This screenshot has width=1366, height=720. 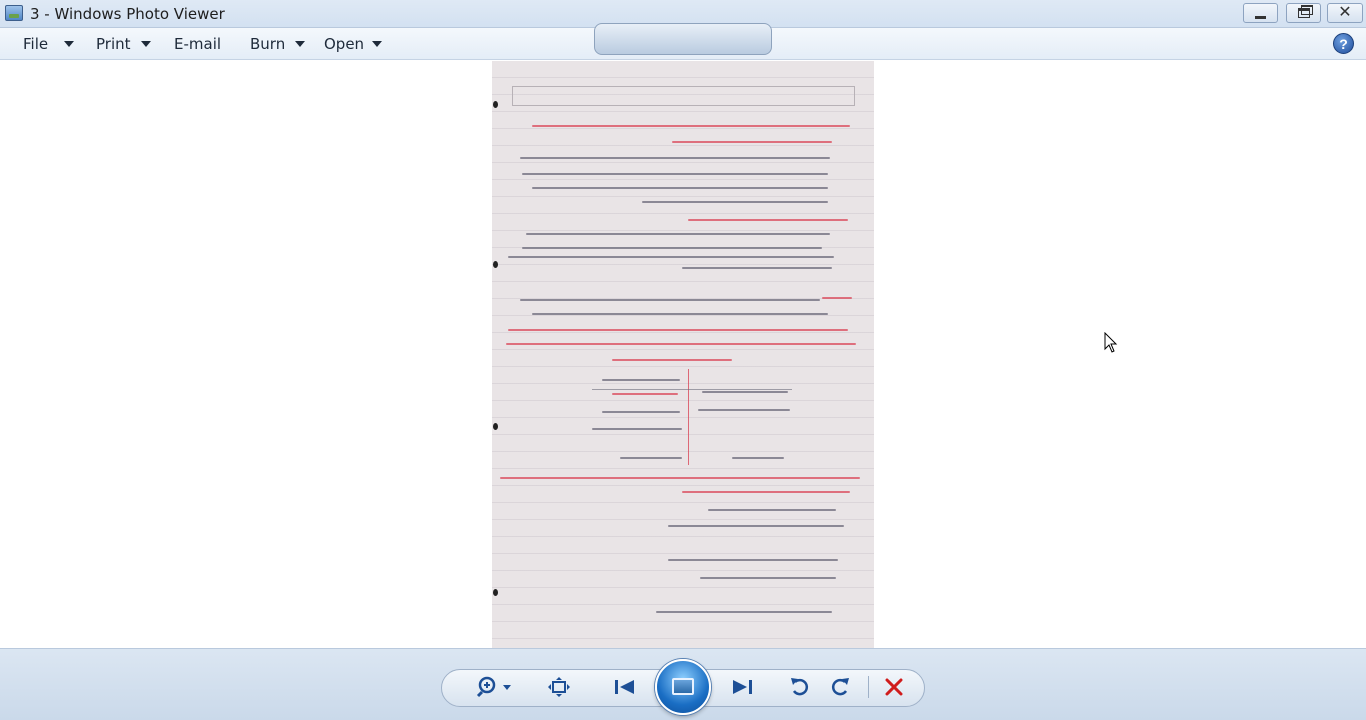 I want to click on slideshow-icon, so click(x=683, y=686).